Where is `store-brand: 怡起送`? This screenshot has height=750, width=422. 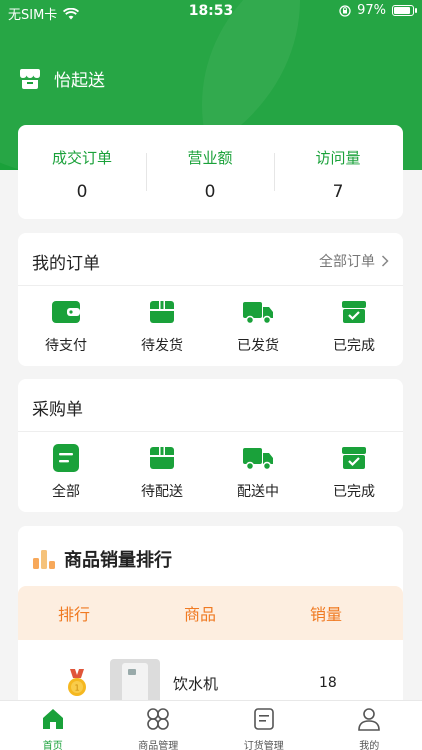 store-brand: 怡起送 is located at coordinates (61, 78).